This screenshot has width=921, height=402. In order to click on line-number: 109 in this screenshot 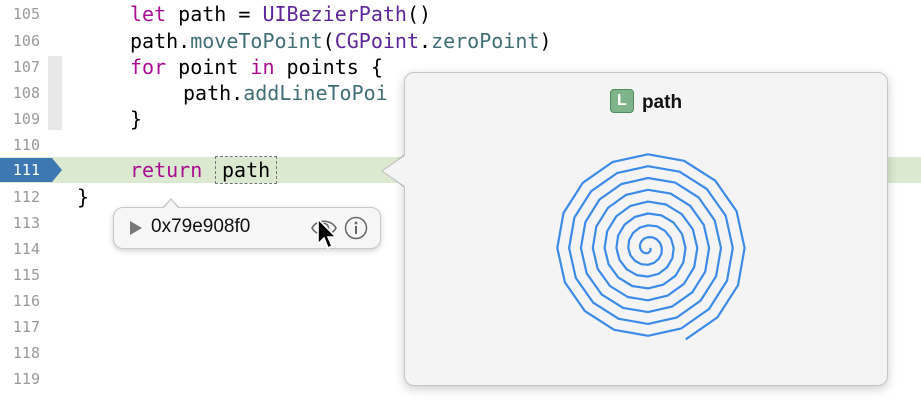, I will do `click(26, 119)`.